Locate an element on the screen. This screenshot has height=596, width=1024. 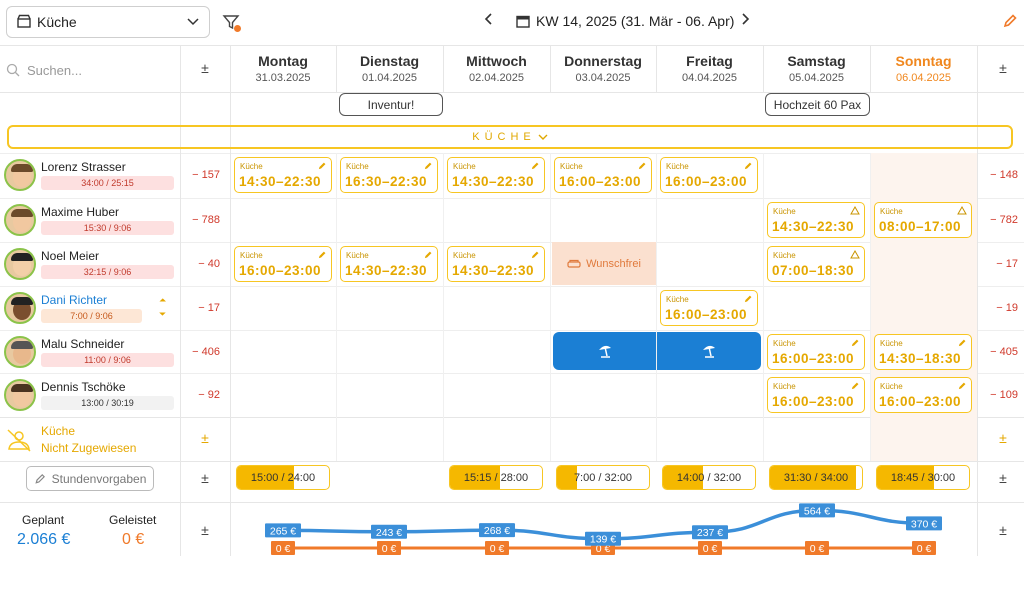
collapse-all-button: ± is located at coordinates (205, 68).